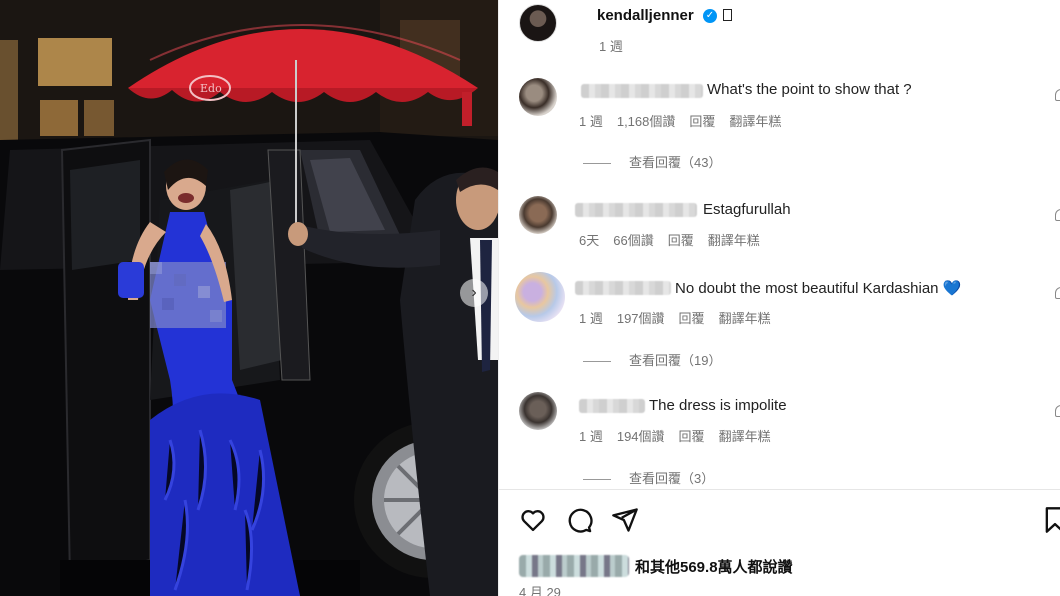 Image resolution: width=1060 pixels, height=596 pixels. Describe the element at coordinates (641, 436) in the screenshot. I see `comment-likes: 194個讚` at that location.